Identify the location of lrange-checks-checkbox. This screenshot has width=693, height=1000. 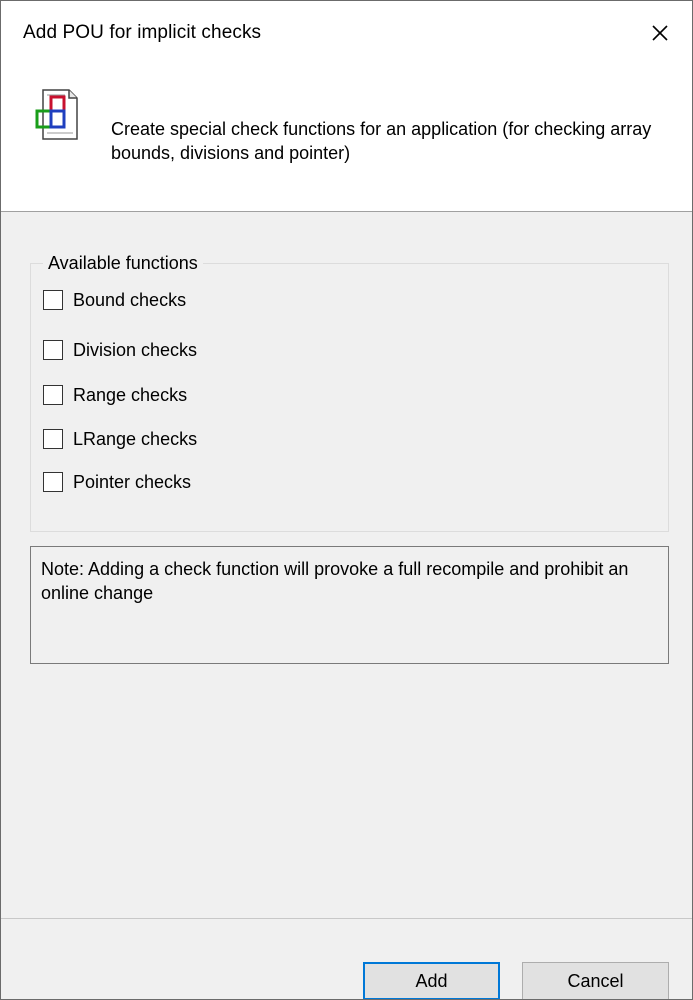
(53, 439).